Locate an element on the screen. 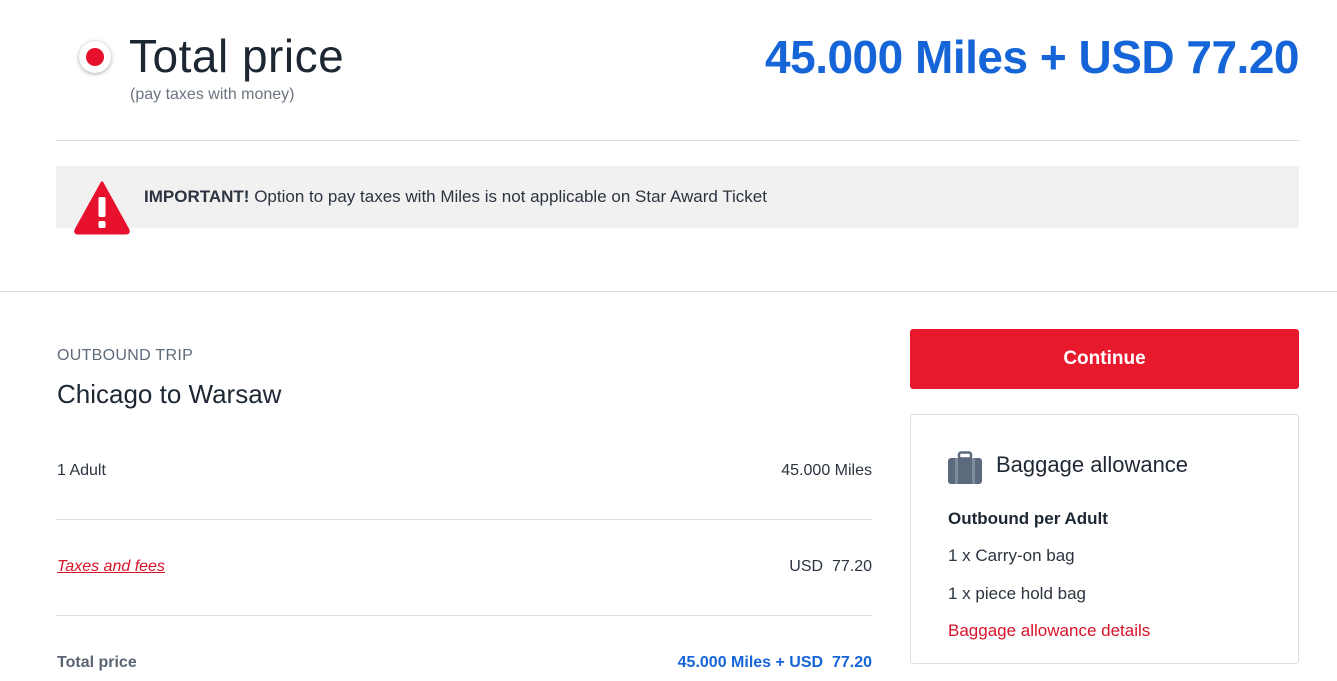  baggage-item: 1 x piece hold bag is located at coordinates (1017, 593).